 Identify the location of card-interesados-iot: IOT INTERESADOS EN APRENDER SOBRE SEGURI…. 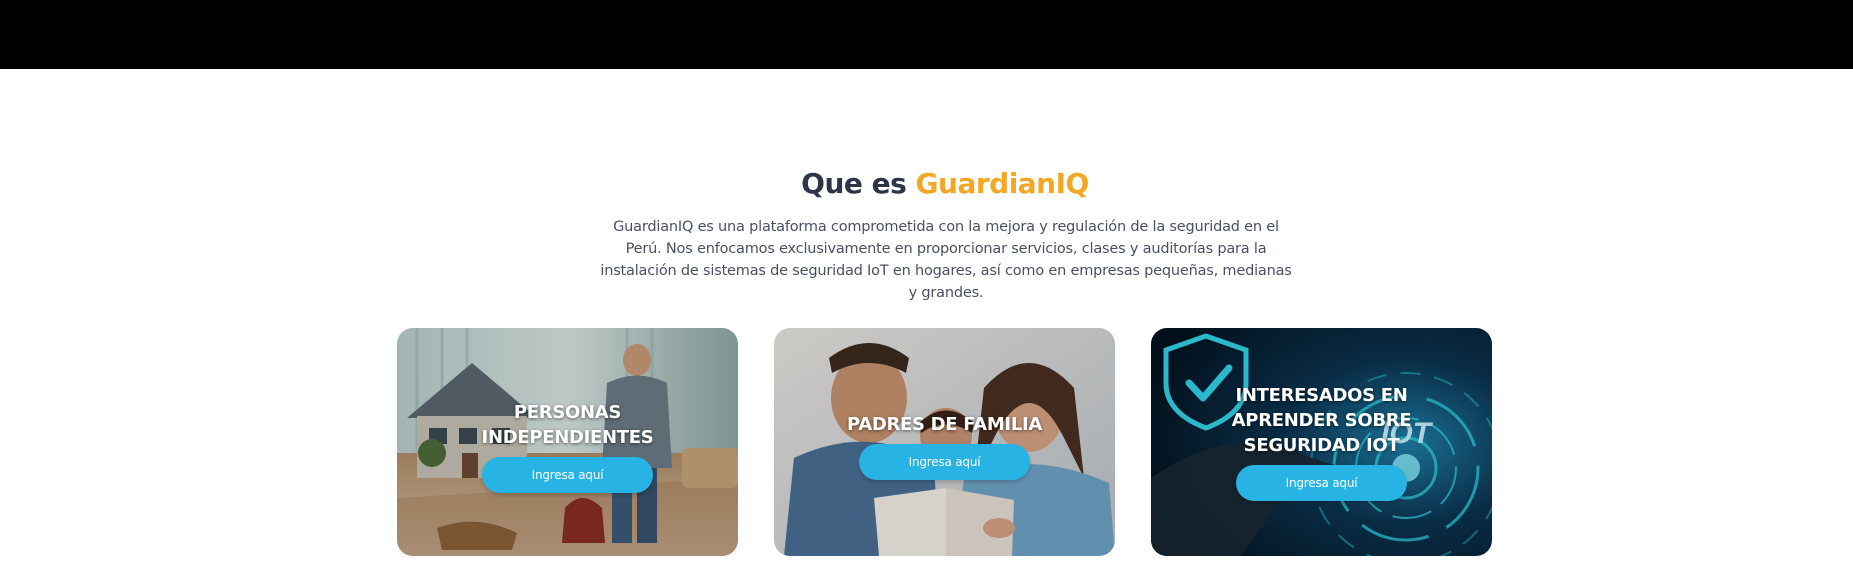
(1321, 442).